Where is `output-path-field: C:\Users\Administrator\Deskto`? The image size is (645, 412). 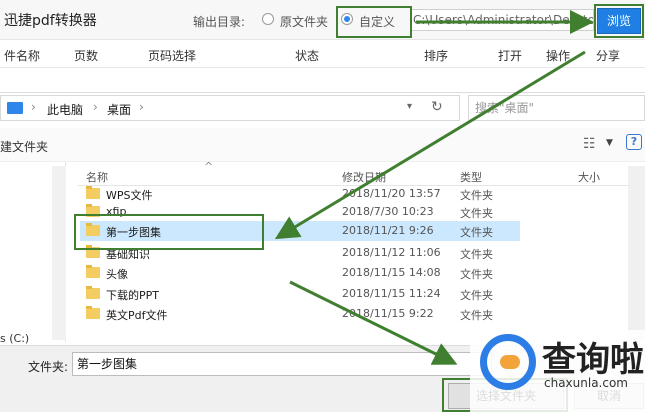
output-path-field: C:\Users\Administrator\Deskto is located at coordinates (502, 20).